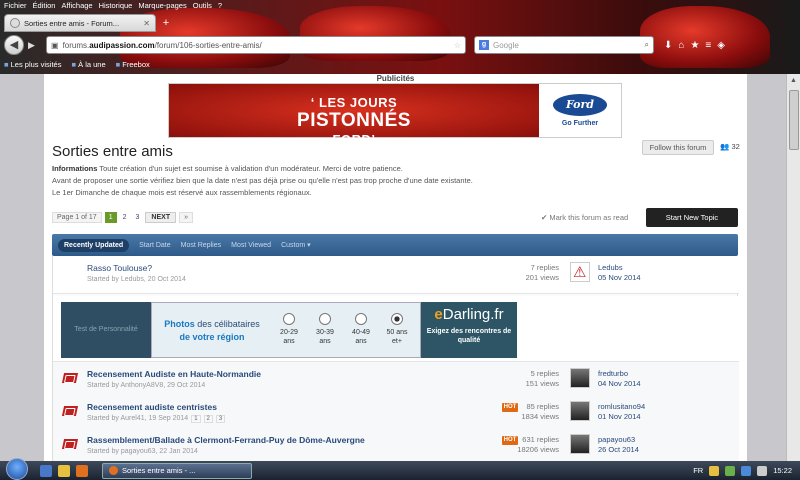  What do you see at coordinates (112, 151) in the screenshot?
I see `page-title: Sorties entre amis` at bounding box center [112, 151].